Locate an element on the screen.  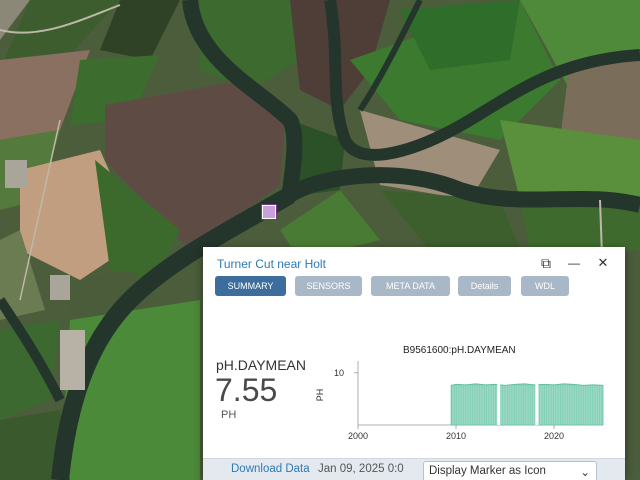
close-button: ✕ is located at coordinates (603, 263).